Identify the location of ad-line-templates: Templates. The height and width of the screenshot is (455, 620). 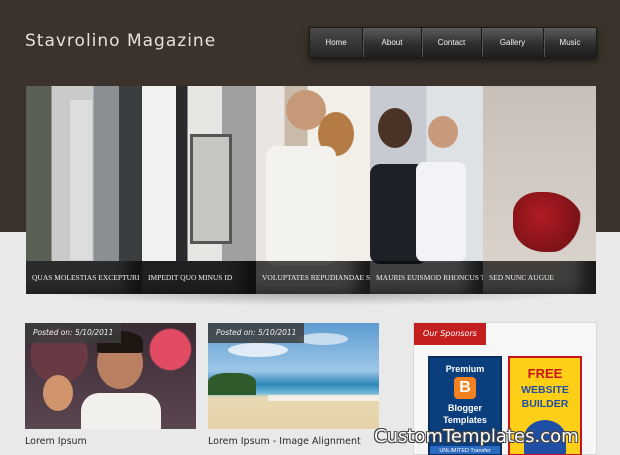
(465, 420).